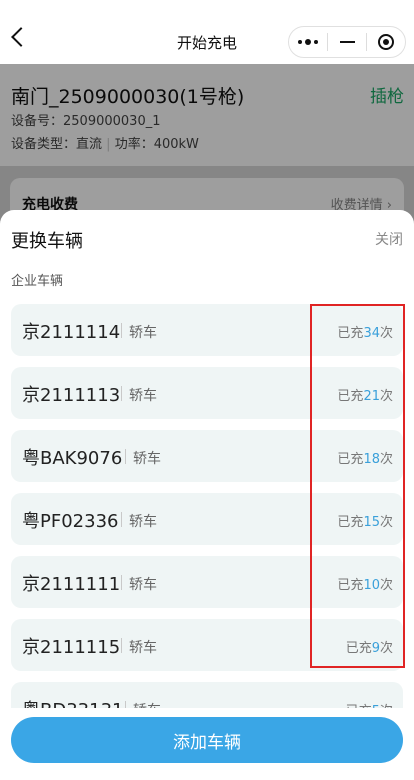 This screenshot has height=780, width=414. Describe the element at coordinates (70, 521) in the screenshot. I see `plate-number: 粤PF02336` at that location.